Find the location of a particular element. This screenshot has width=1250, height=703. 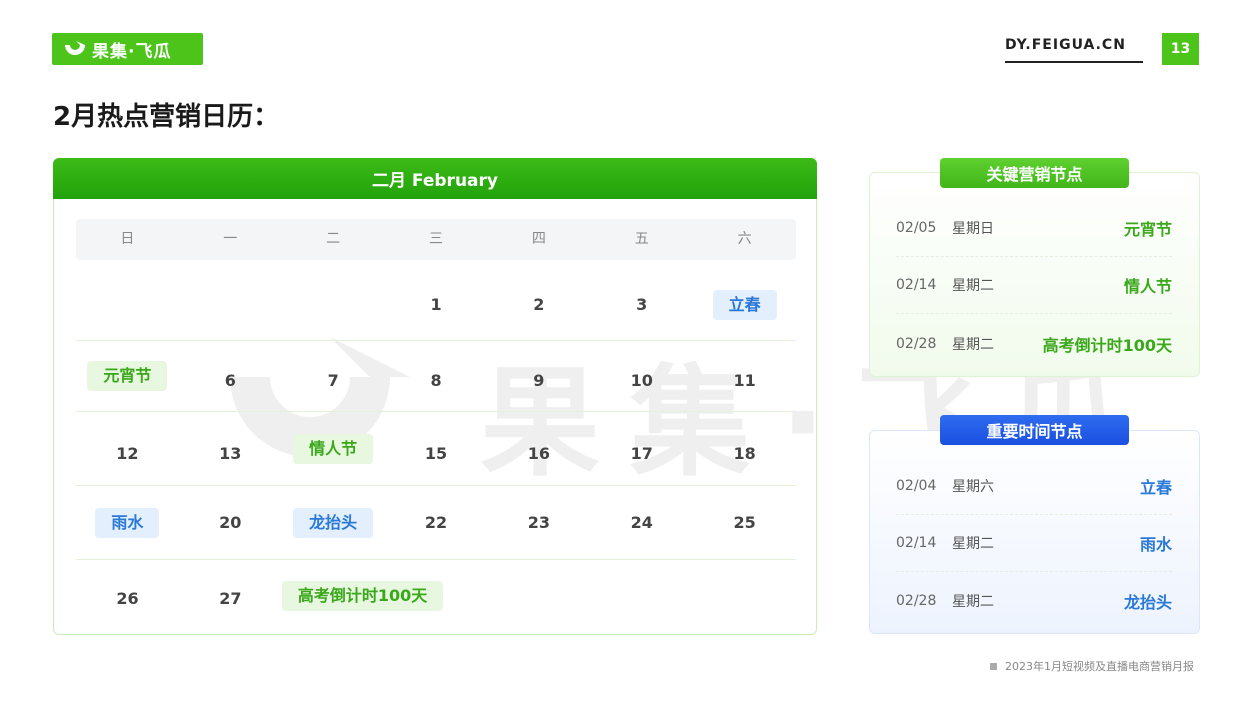

key-node-row: 02/05 星期日 元宵节 is located at coordinates (1034, 228).